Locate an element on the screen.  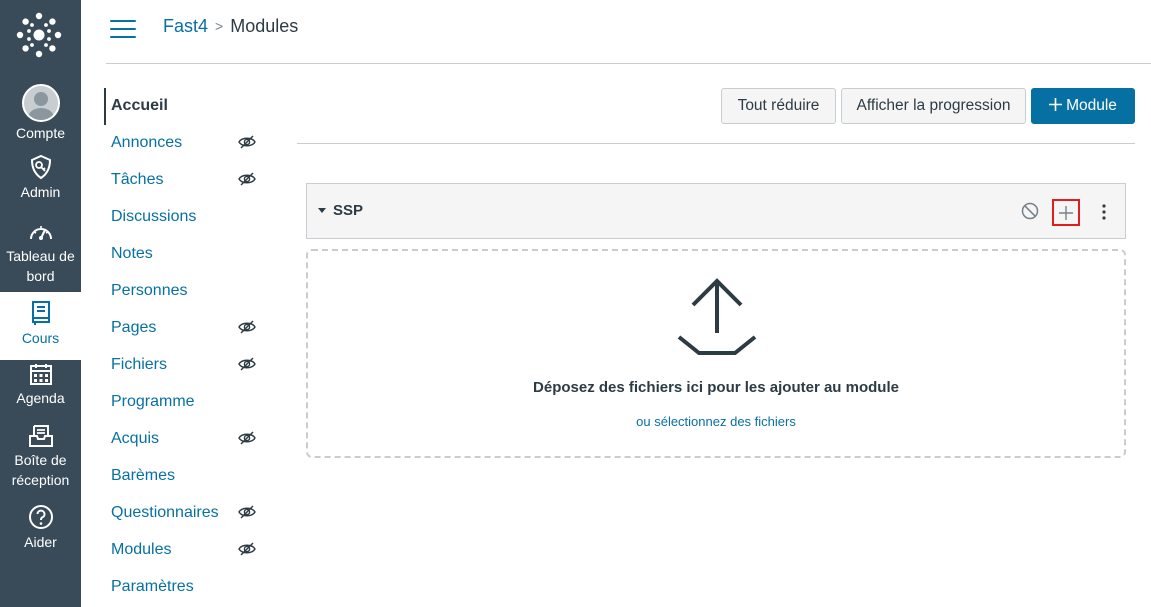
header-divider is located at coordinates (628, 63).